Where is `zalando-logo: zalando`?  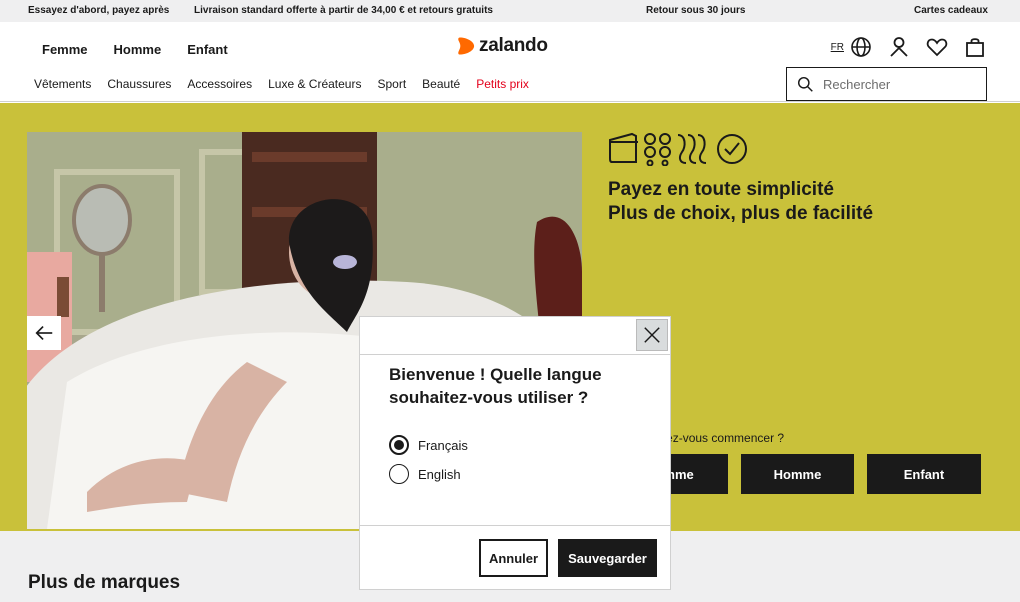 zalando-logo: zalando is located at coordinates (502, 46).